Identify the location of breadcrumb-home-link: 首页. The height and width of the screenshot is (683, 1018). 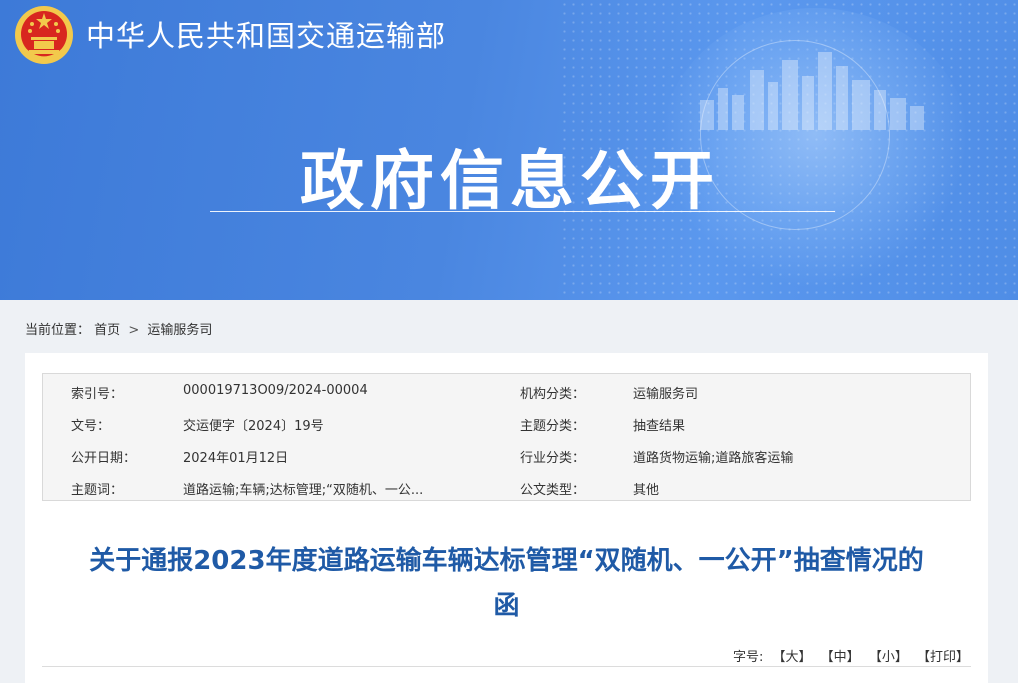
(107, 330).